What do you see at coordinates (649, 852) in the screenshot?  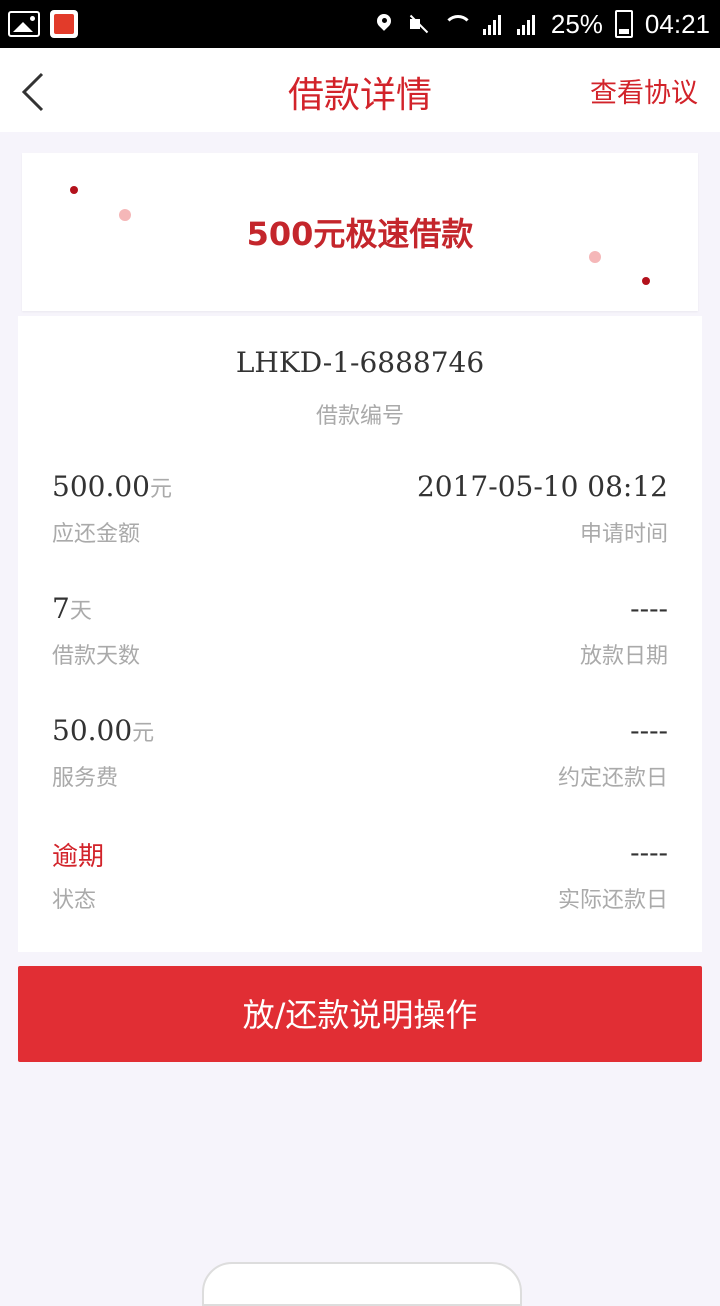 I see `actual-repay-date-value: ----` at bounding box center [649, 852].